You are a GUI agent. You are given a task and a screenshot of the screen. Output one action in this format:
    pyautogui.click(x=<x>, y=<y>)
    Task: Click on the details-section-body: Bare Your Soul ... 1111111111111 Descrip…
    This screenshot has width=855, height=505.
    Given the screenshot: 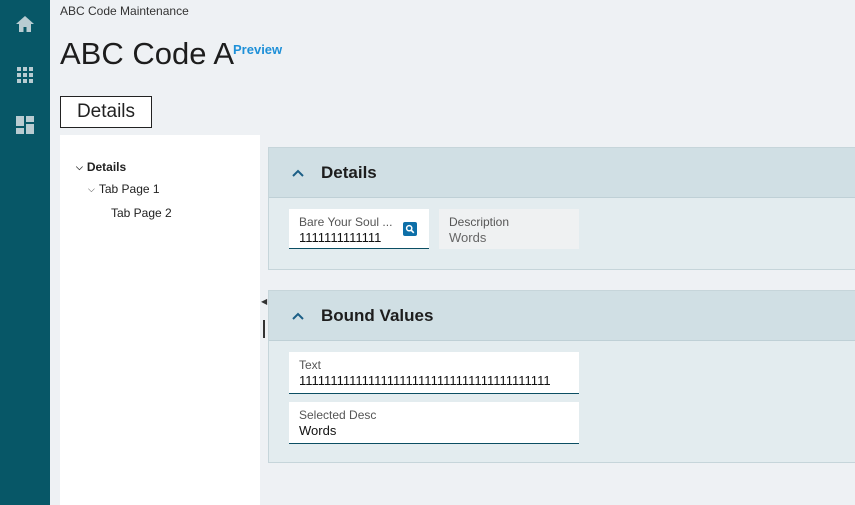 What is the action you would take?
    pyautogui.click(x=562, y=233)
    